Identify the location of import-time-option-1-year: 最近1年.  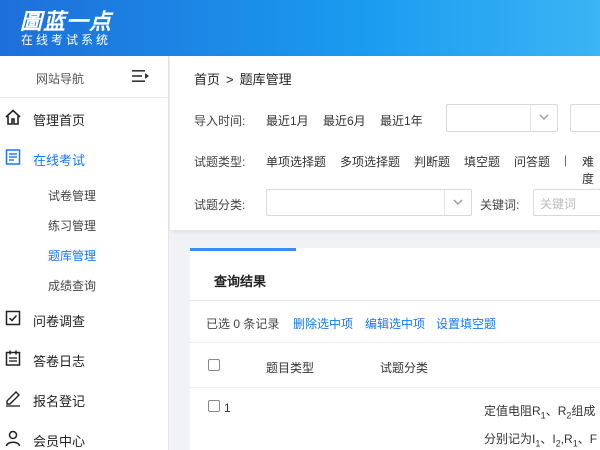
(401, 120).